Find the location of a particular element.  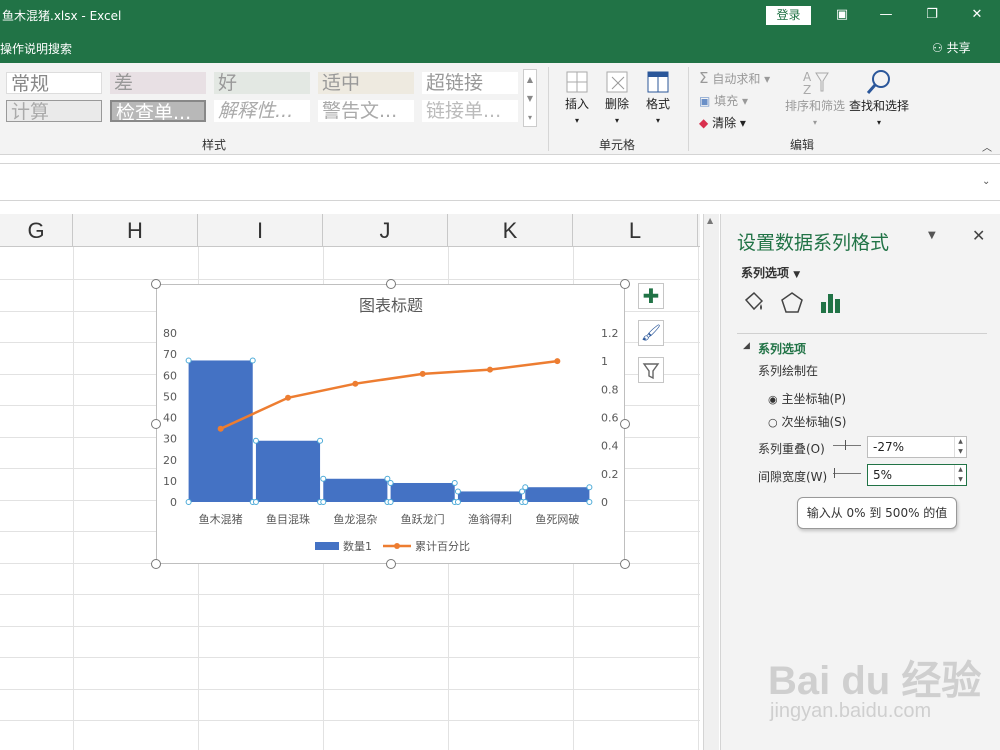

scroll-up-icon: ▲ is located at coordinates (710, 220).